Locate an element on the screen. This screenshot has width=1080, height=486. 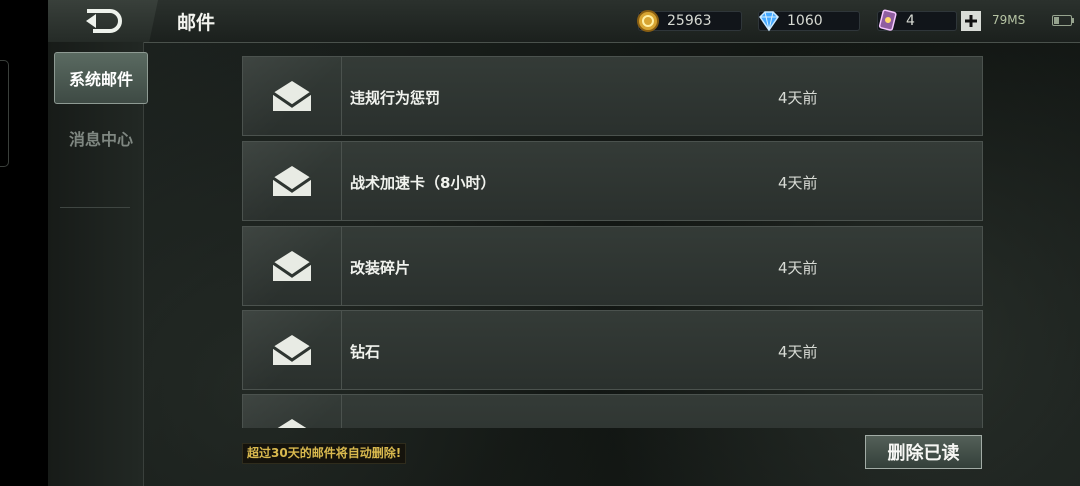
mail-item: 战术加速卡（8小时） 4天前 is located at coordinates (612, 181).